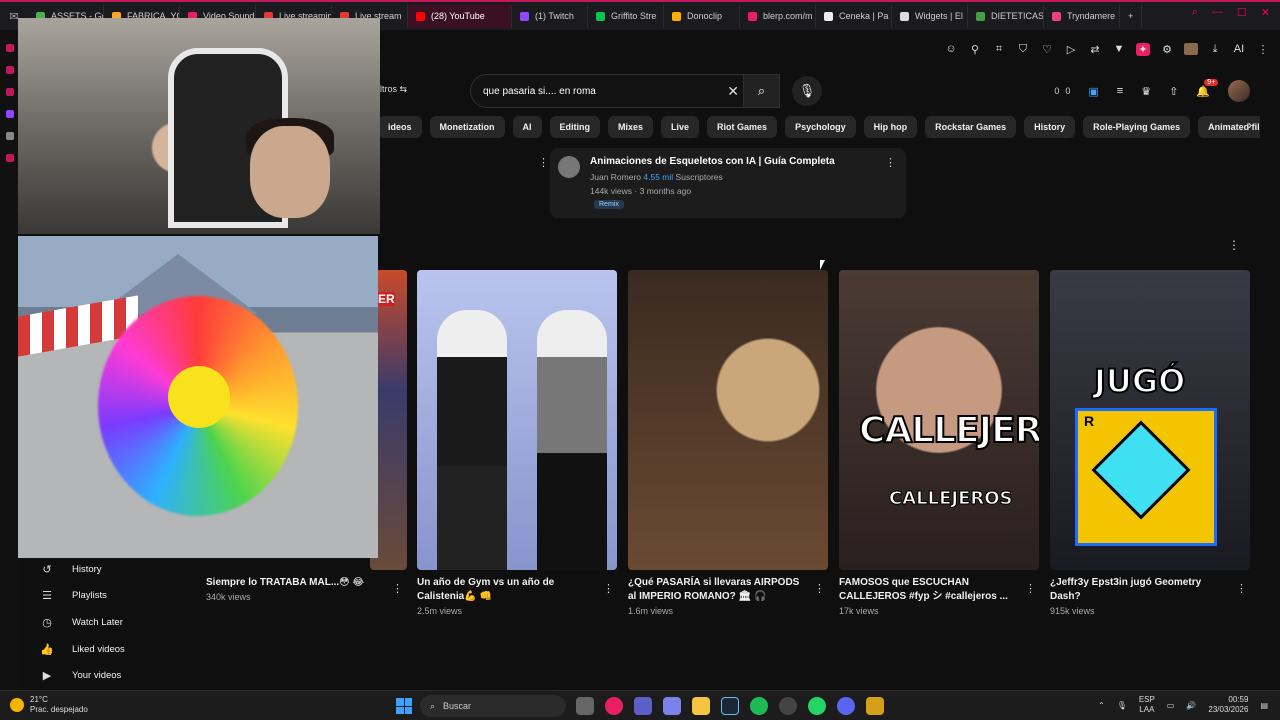  Describe the element at coordinates (1239, 91) in the screenshot. I see `avatar` at that location.